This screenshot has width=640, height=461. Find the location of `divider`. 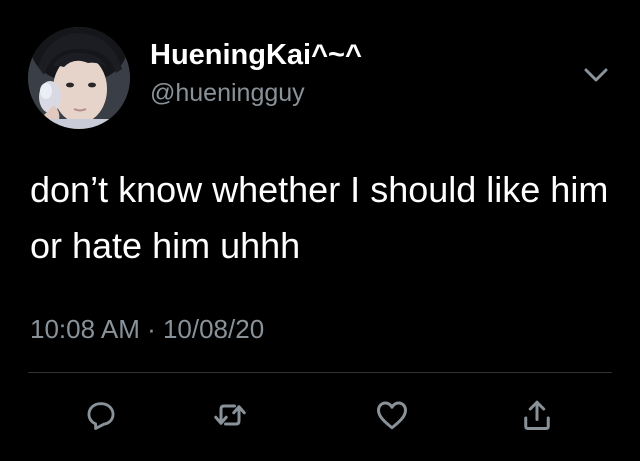

divider is located at coordinates (320, 372).